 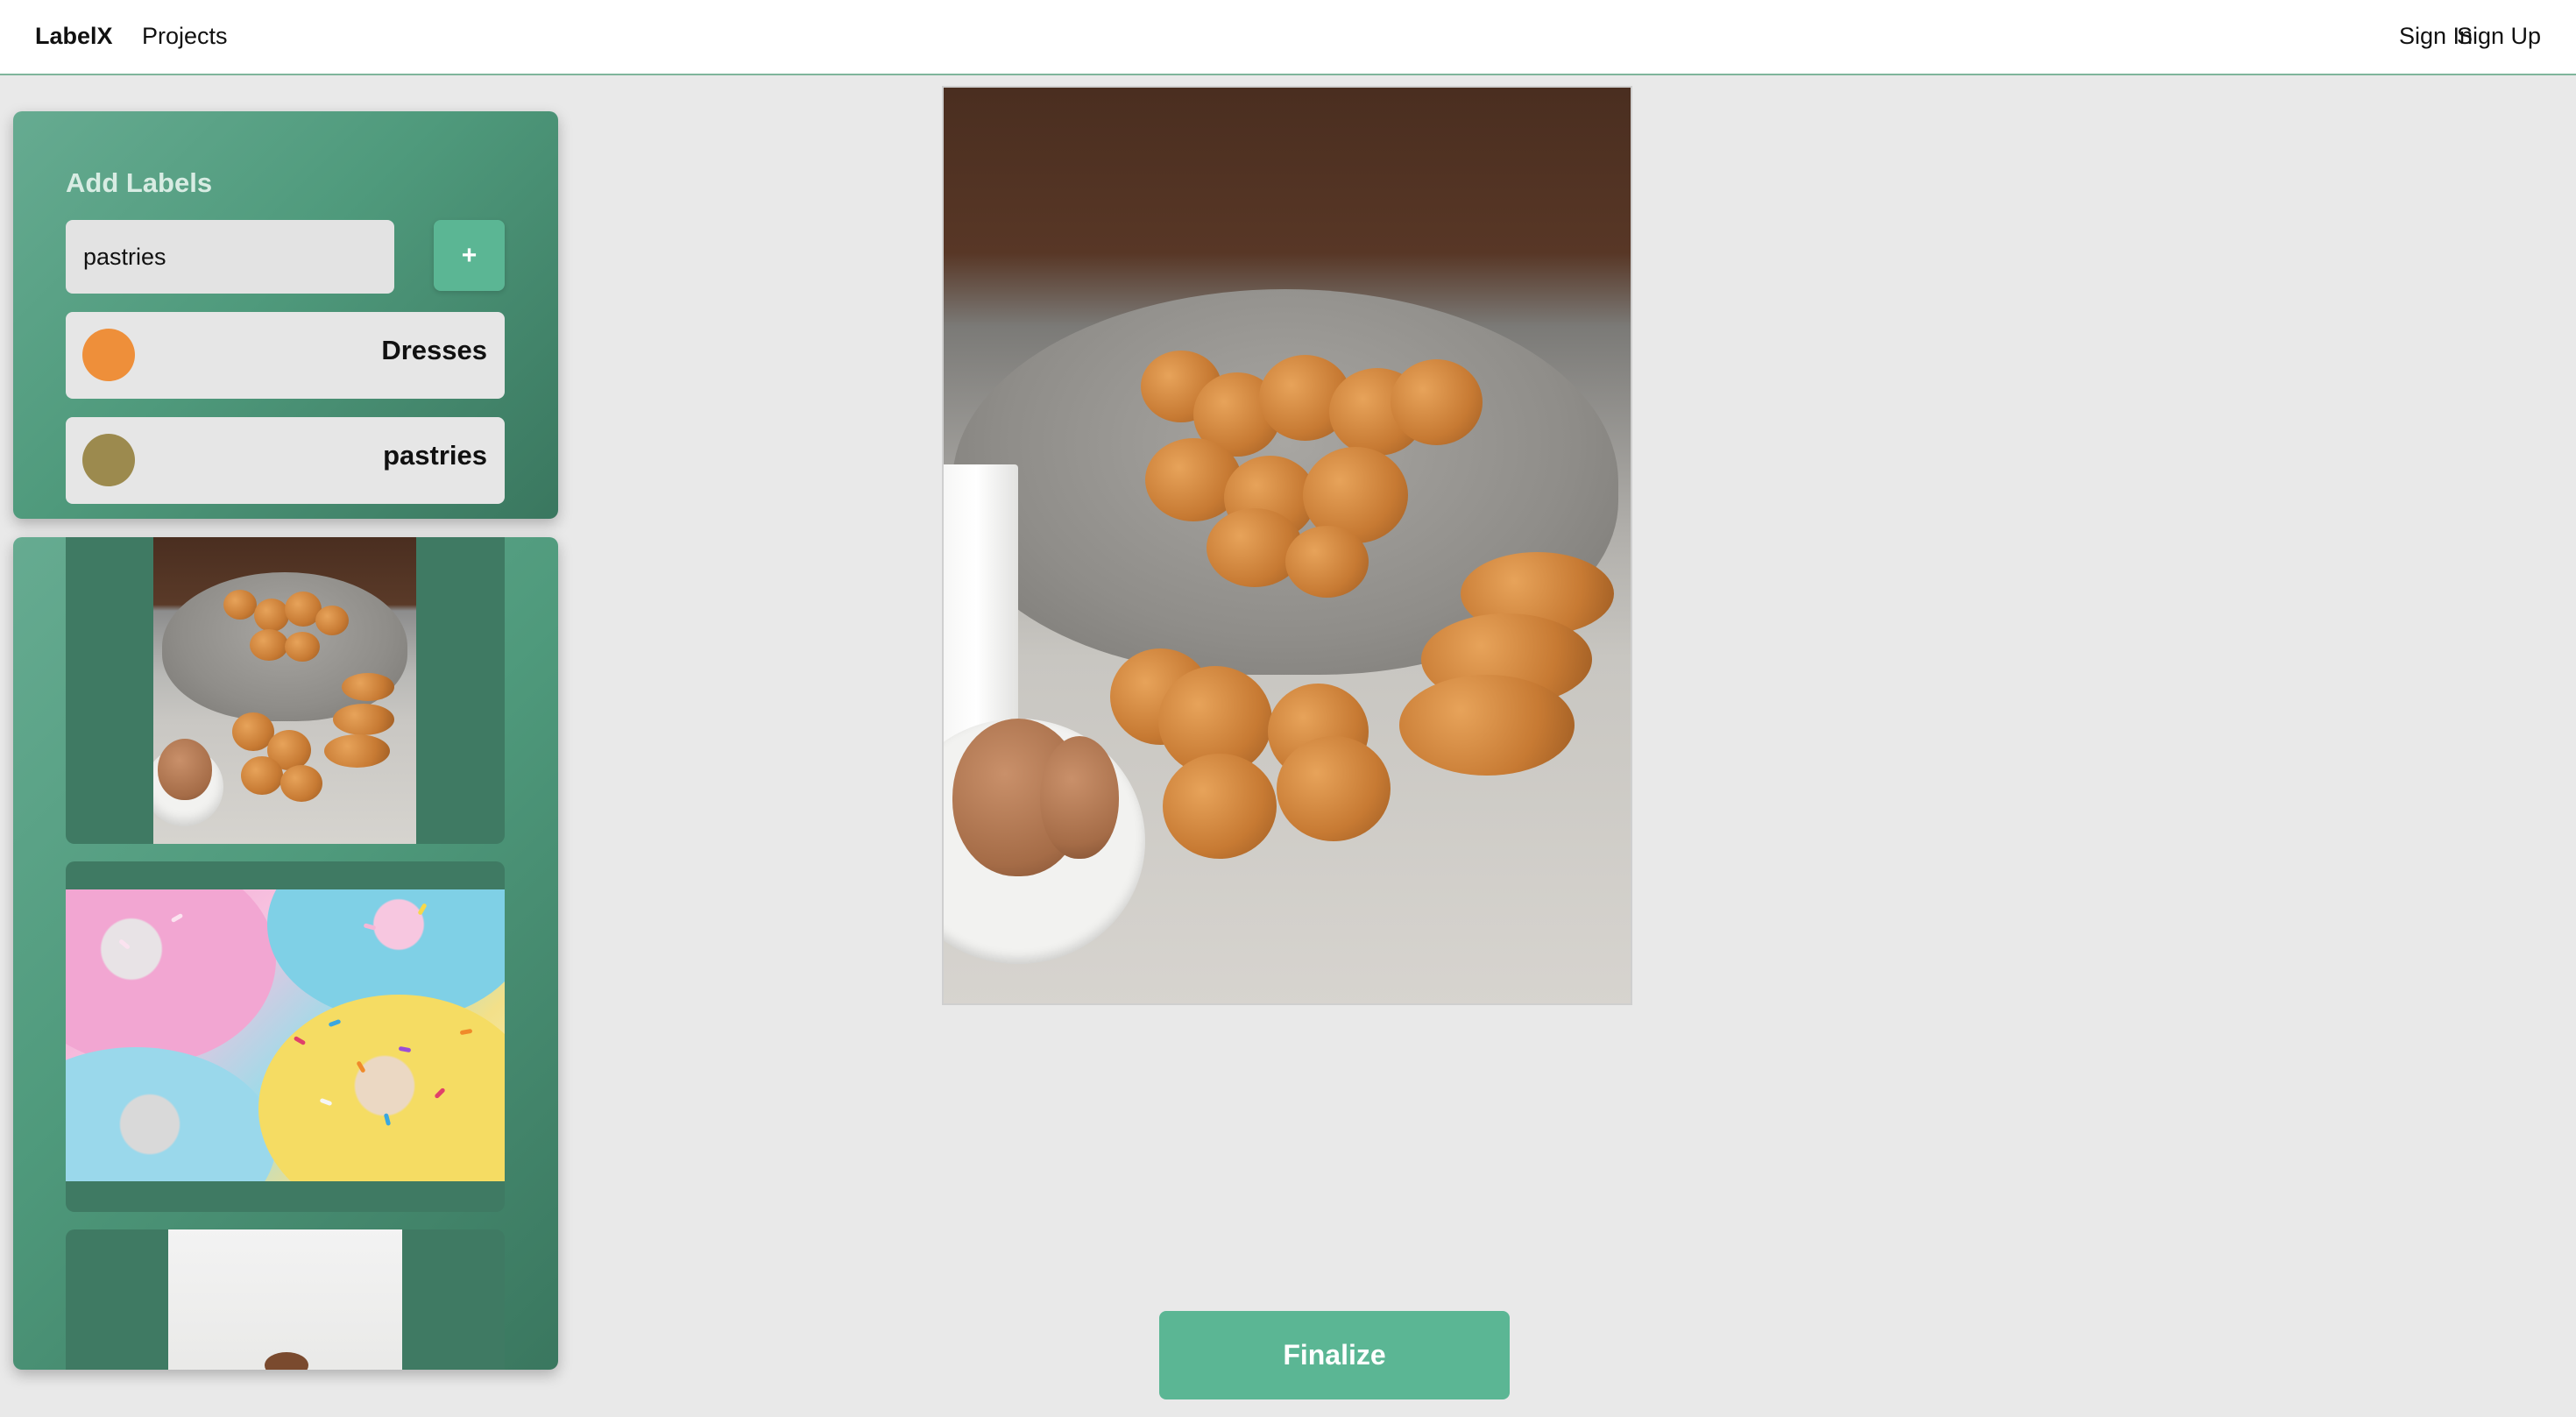 I want to click on add-label-button: +, so click(x=469, y=255).